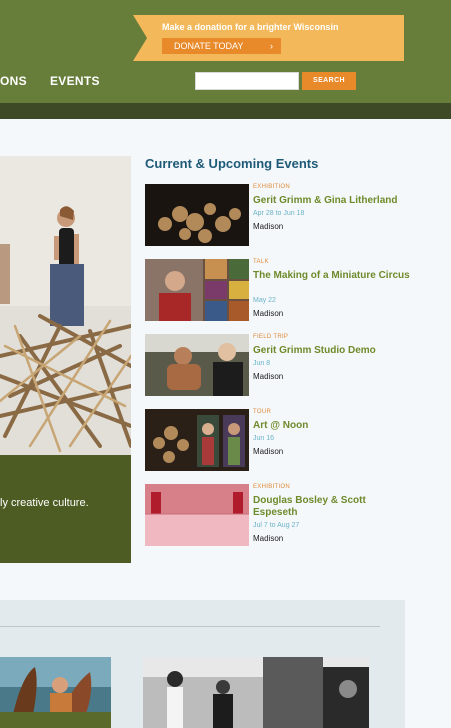 Image resolution: width=451 pixels, height=728 pixels. What do you see at coordinates (225, 111) in the screenshot?
I see `header-band` at bounding box center [225, 111].